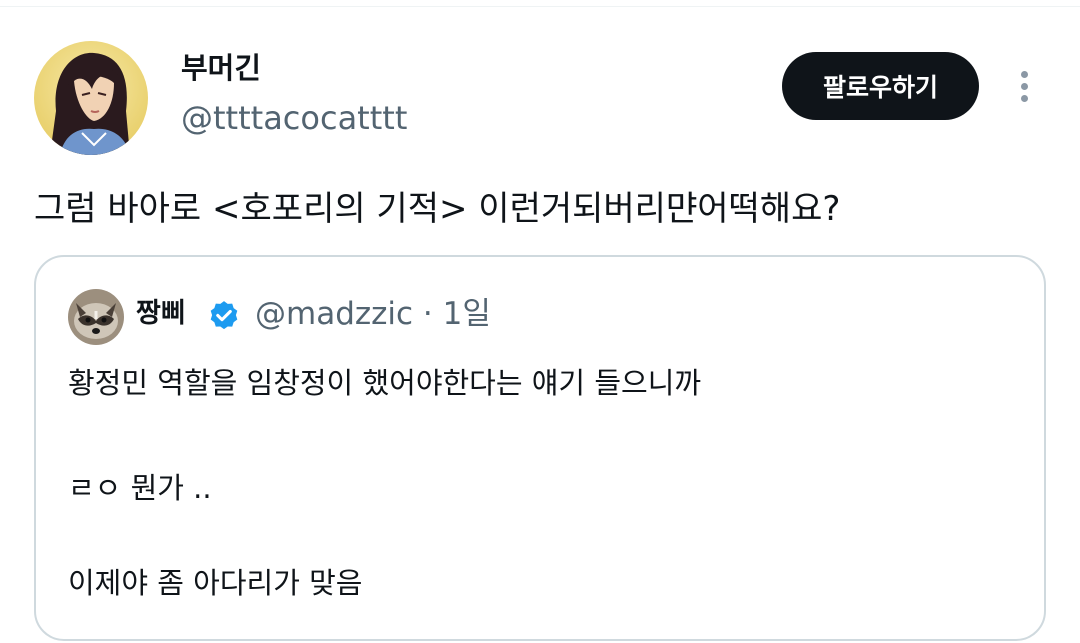 This screenshot has width=1080, height=643. Describe the element at coordinates (880, 86) in the screenshot. I see `follow-button: 팔로우하기` at that location.